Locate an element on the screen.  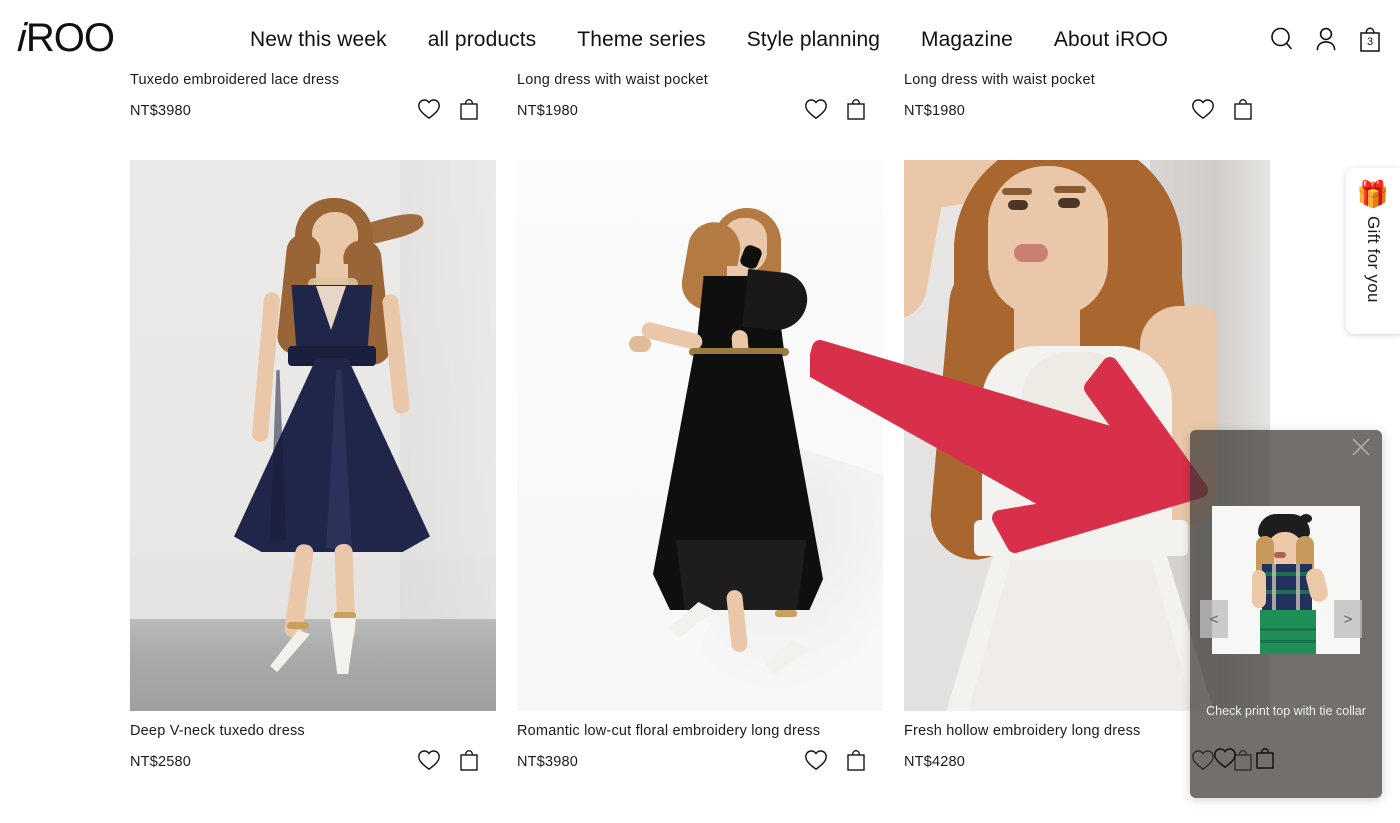
cart-count-badge: 3 is located at coordinates (1370, 42).